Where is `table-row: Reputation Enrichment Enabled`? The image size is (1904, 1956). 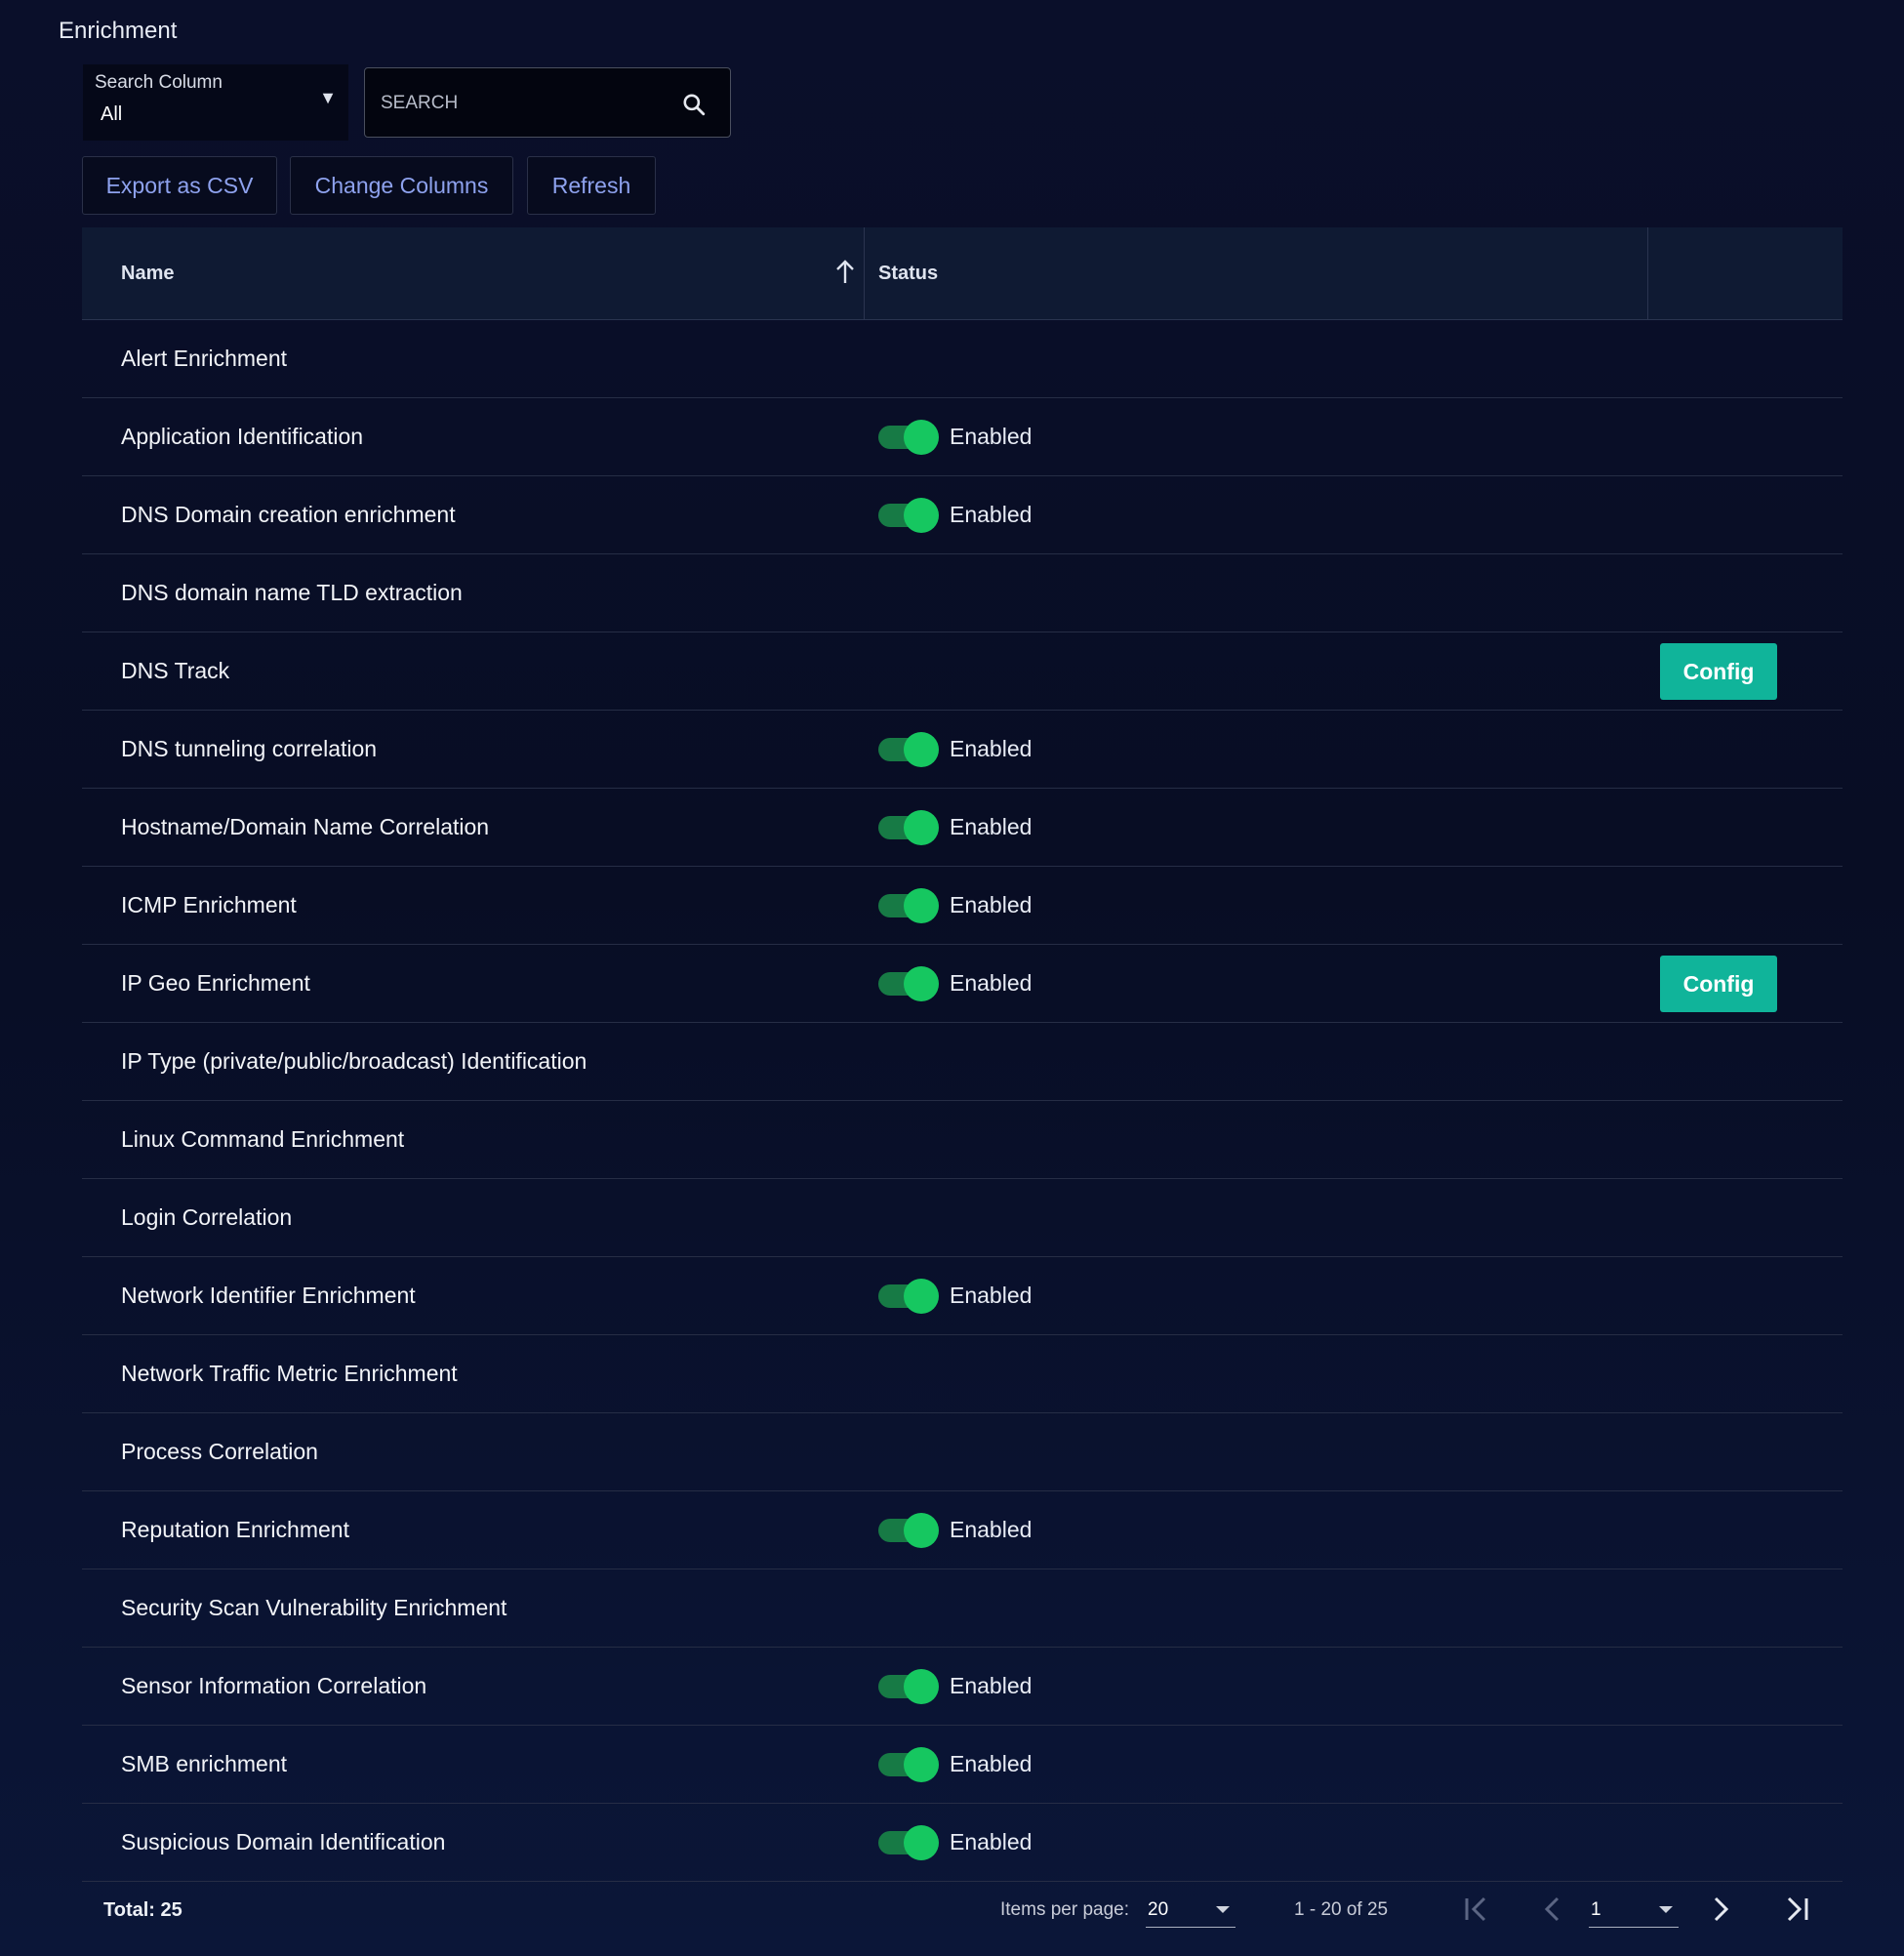 table-row: Reputation Enrichment Enabled is located at coordinates (962, 1530).